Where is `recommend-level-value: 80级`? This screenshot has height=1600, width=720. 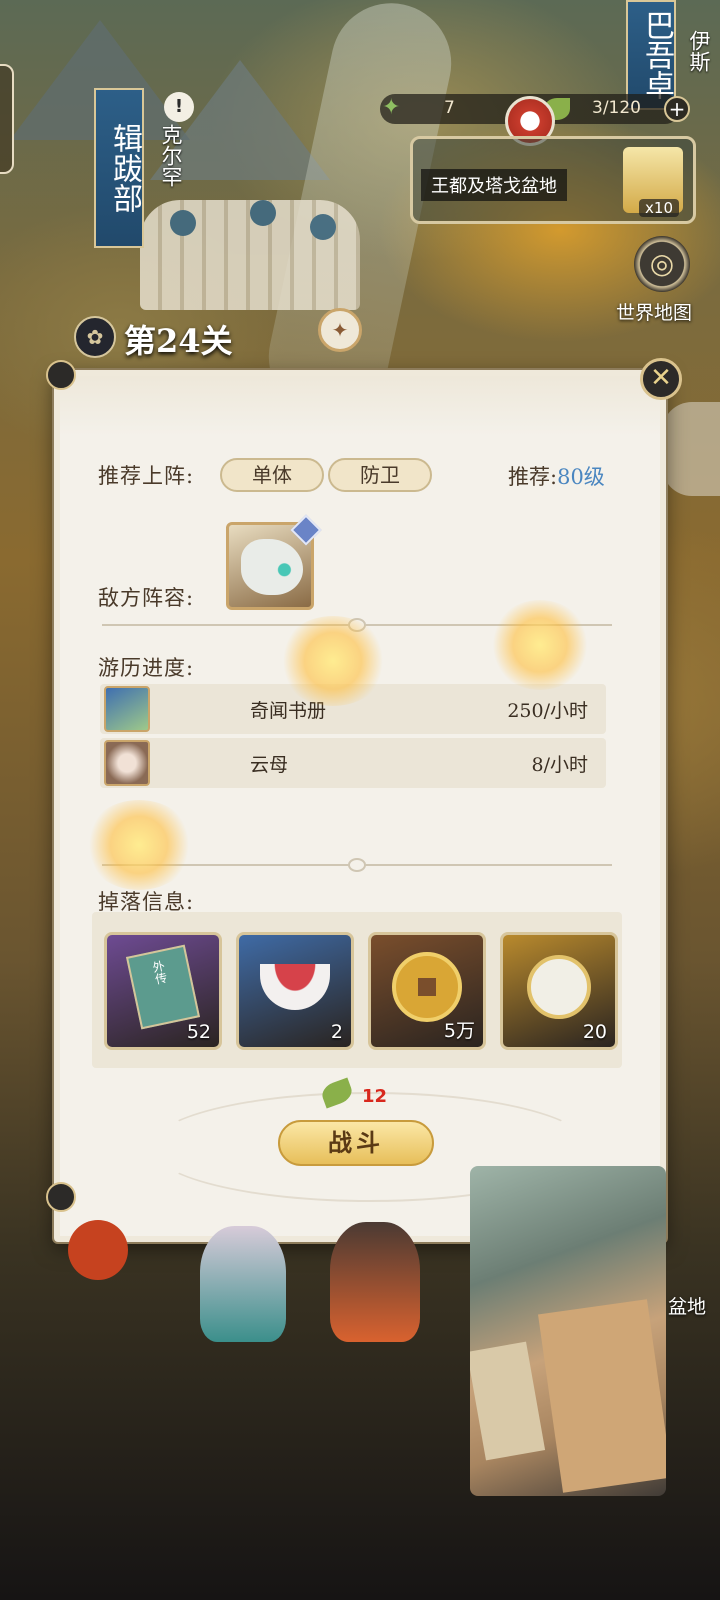 recommend-level-value: 80级 is located at coordinates (581, 477).